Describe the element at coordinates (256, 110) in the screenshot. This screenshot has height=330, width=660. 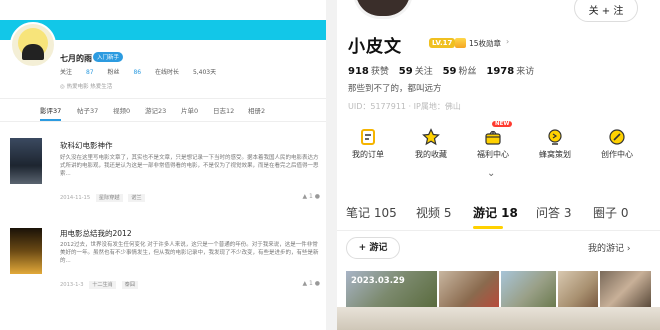
I see `tab-albums: 相册2` at that location.